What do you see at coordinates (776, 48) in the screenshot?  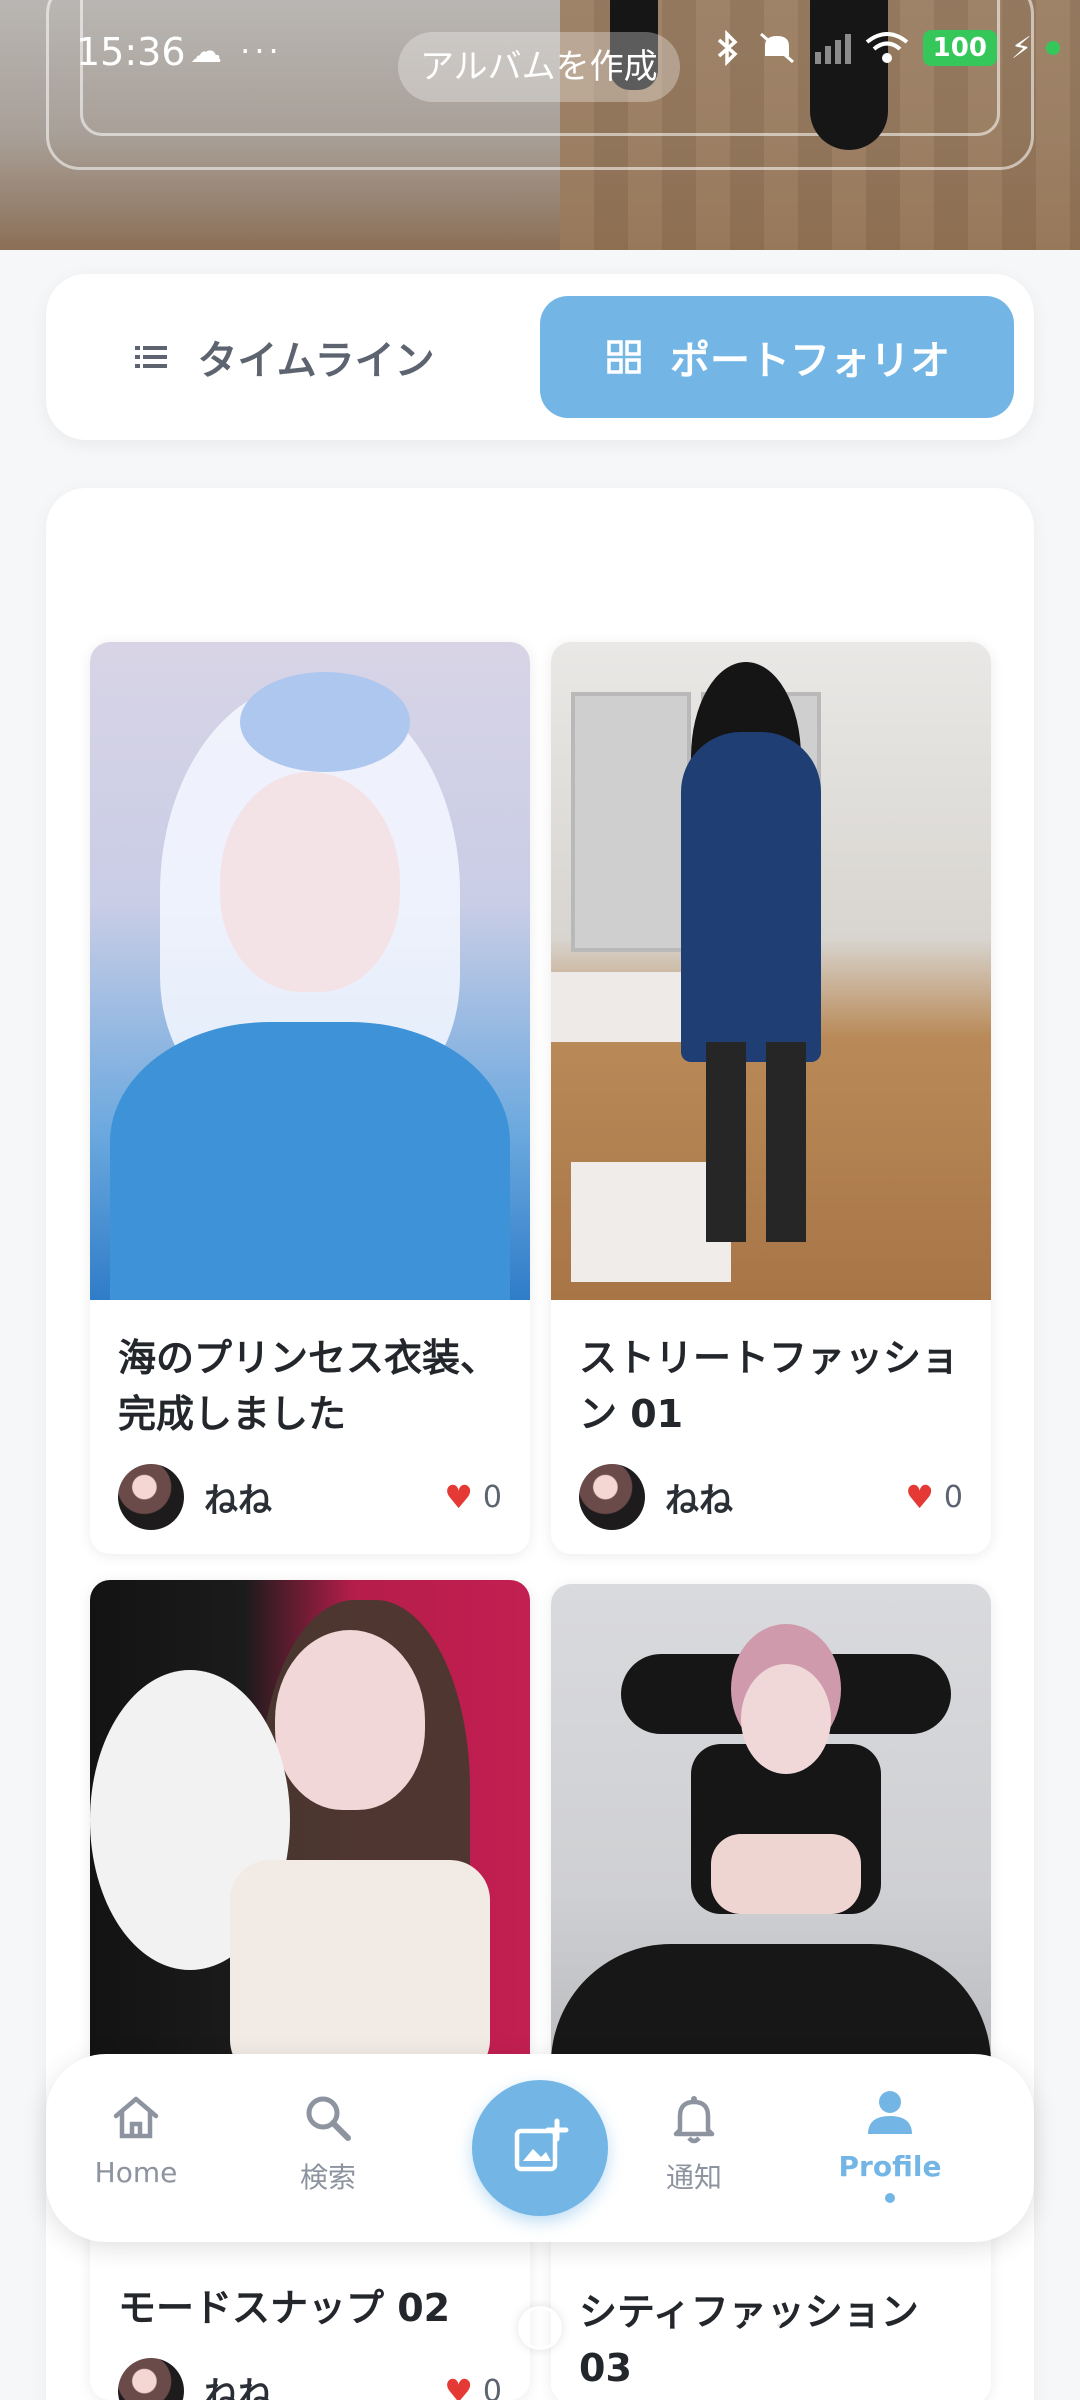 I see `mute-icon` at bounding box center [776, 48].